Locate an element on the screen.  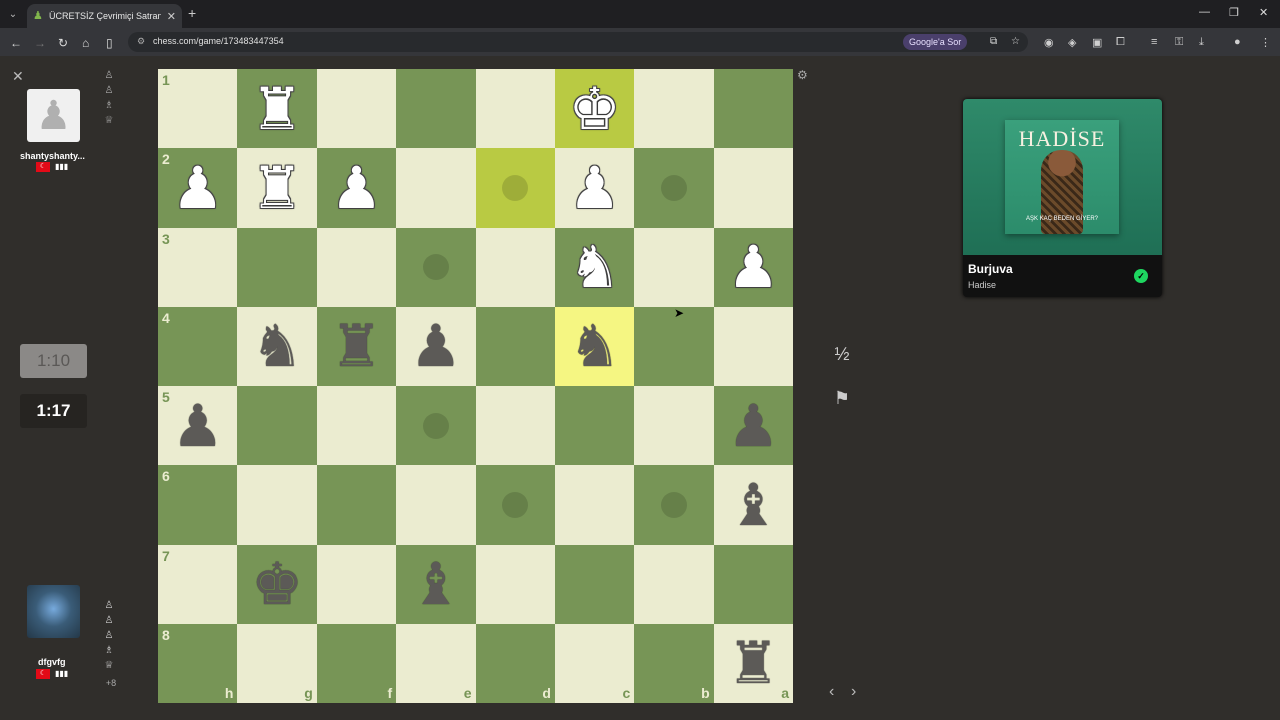
square-f1 is located at coordinates (356, 109).